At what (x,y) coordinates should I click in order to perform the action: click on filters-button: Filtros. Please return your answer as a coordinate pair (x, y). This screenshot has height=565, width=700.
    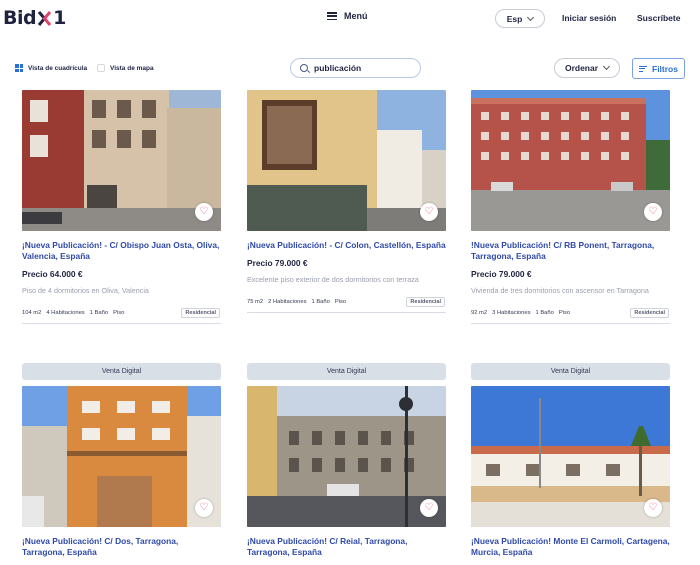
    Looking at the image, I should click on (658, 68).